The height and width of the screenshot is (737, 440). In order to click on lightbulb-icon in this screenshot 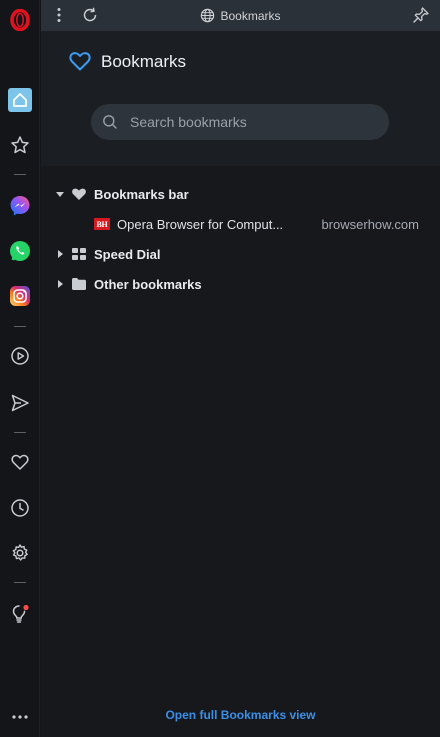, I will do `click(20, 614)`.